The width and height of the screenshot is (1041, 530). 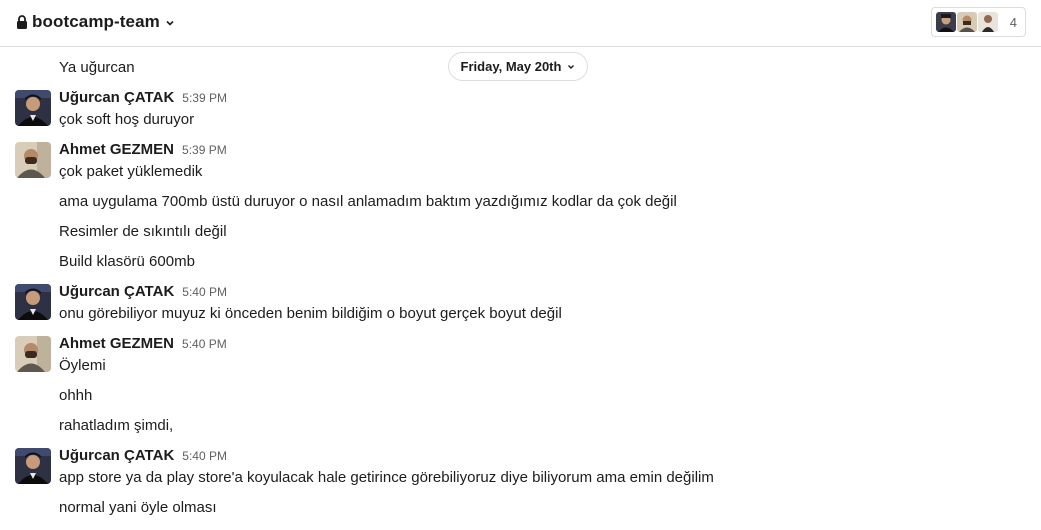 What do you see at coordinates (520, 232) in the screenshot?
I see `message-row: Resimler de sıkıntılı değil` at bounding box center [520, 232].